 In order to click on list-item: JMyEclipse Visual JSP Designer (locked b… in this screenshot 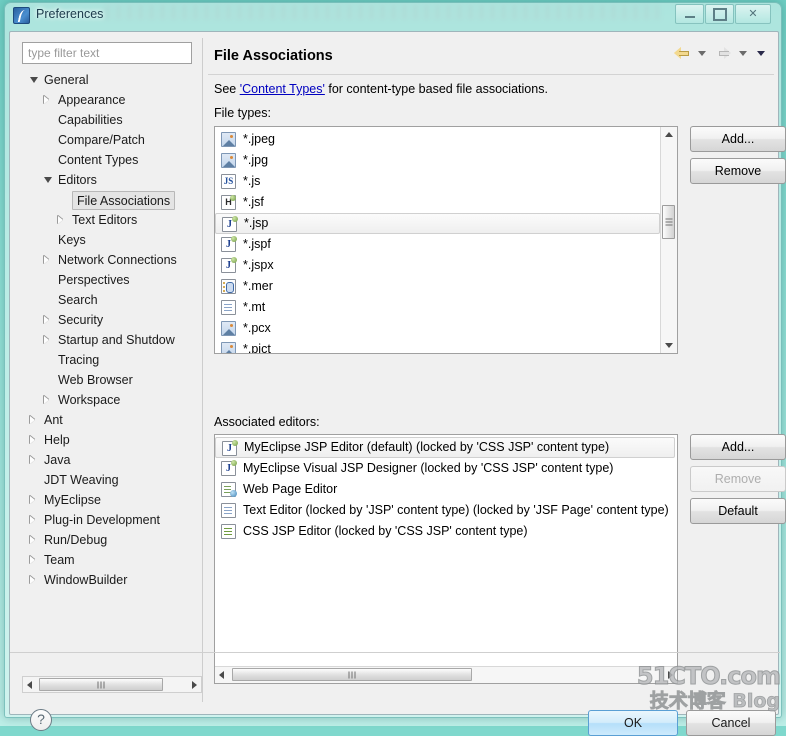, I will do `click(445, 468)`.